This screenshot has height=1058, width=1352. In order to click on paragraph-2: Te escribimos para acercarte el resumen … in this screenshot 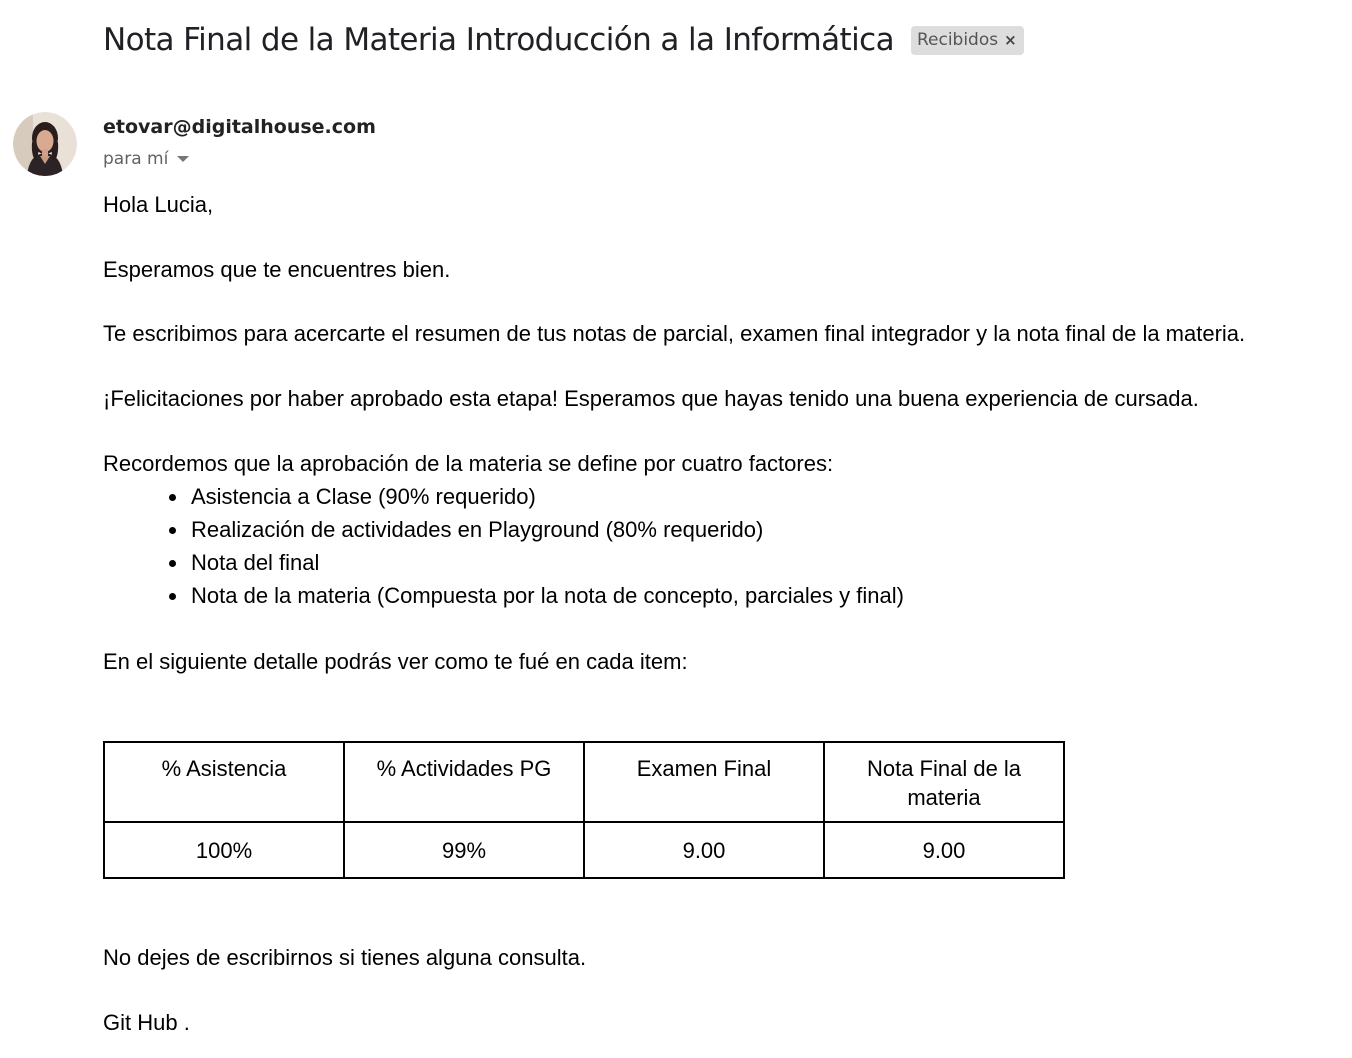, I will do `click(674, 333)`.